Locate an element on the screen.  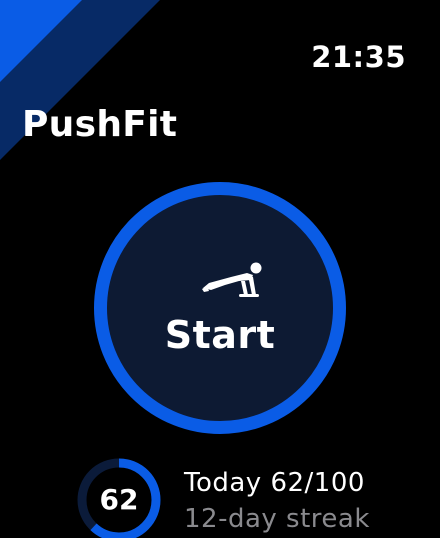
app-title: PushFit is located at coordinates (100, 124).